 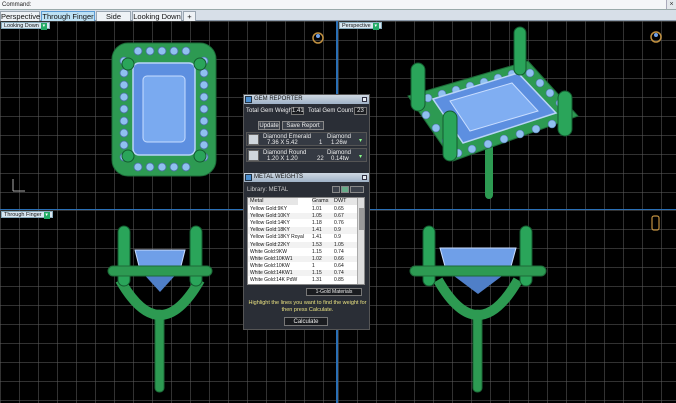 I want to click on metal-name-cell: White Gold:14KW1, so click(x=271, y=272).